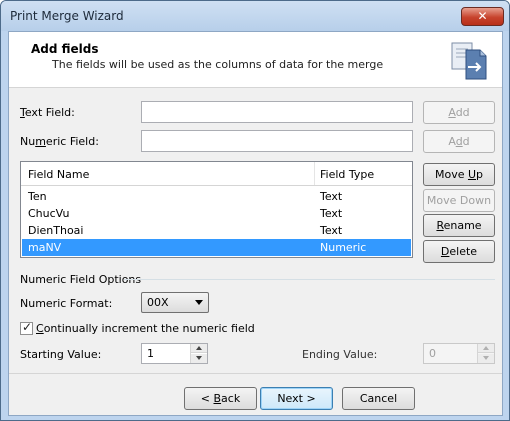 The height and width of the screenshot is (421, 510). Describe the element at coordinates (314, 173) in the screenshot. I see `column-separator` at that location.